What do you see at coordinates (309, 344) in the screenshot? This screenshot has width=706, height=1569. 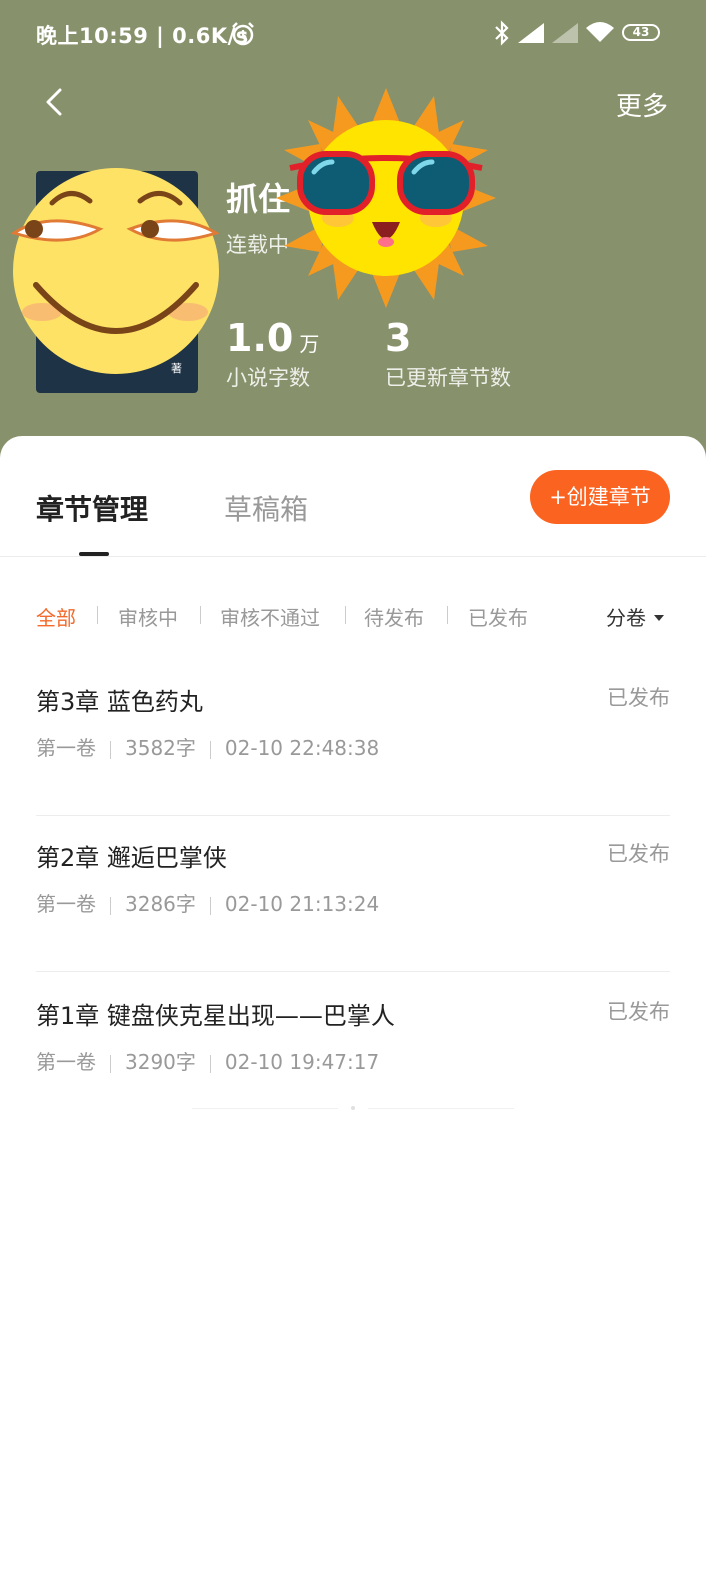 I see `word-count-unit: 万` at bounding box center [309, 344].